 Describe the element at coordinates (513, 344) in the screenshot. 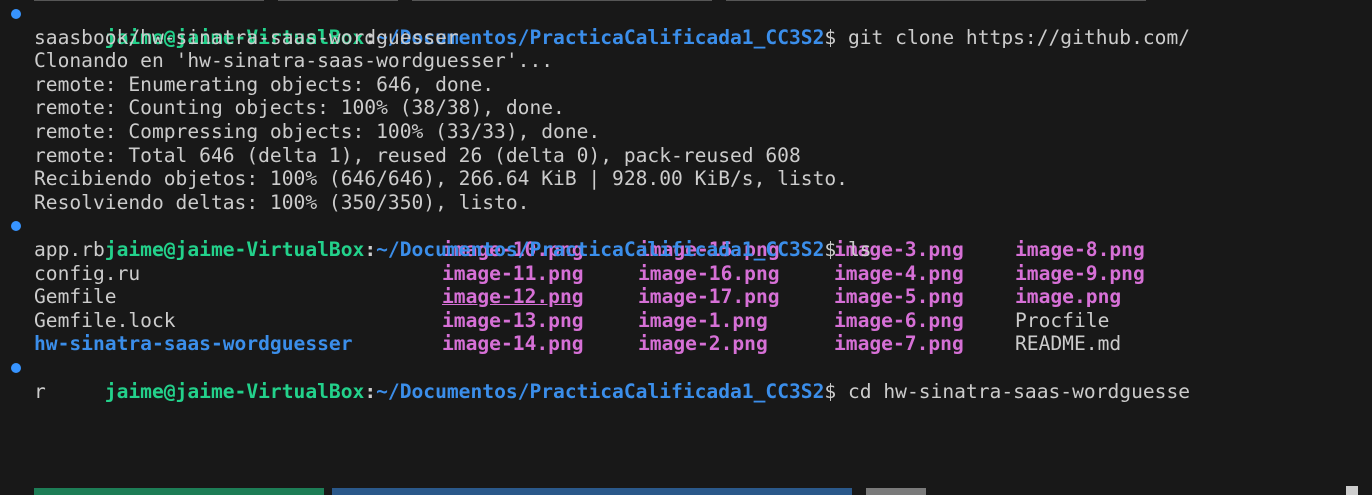

I see `ls-entry: image-14.png` at that location.